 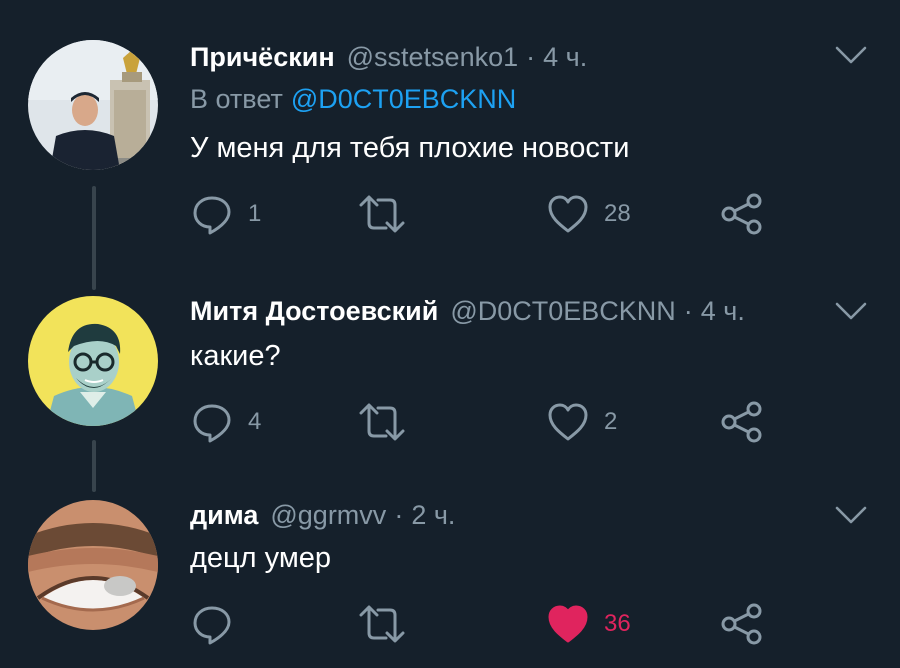 I want to click on display-name: Причёскин, so click(x=262, y=57).